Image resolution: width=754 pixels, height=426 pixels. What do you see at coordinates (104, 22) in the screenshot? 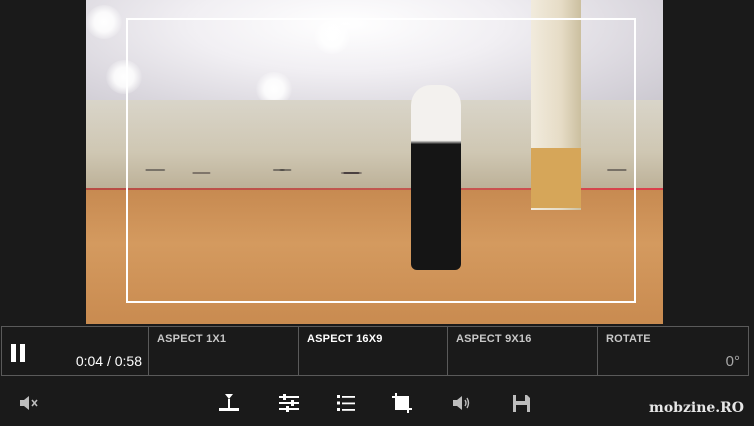
I see `chandelier-light` at bounding box center [104, 22].